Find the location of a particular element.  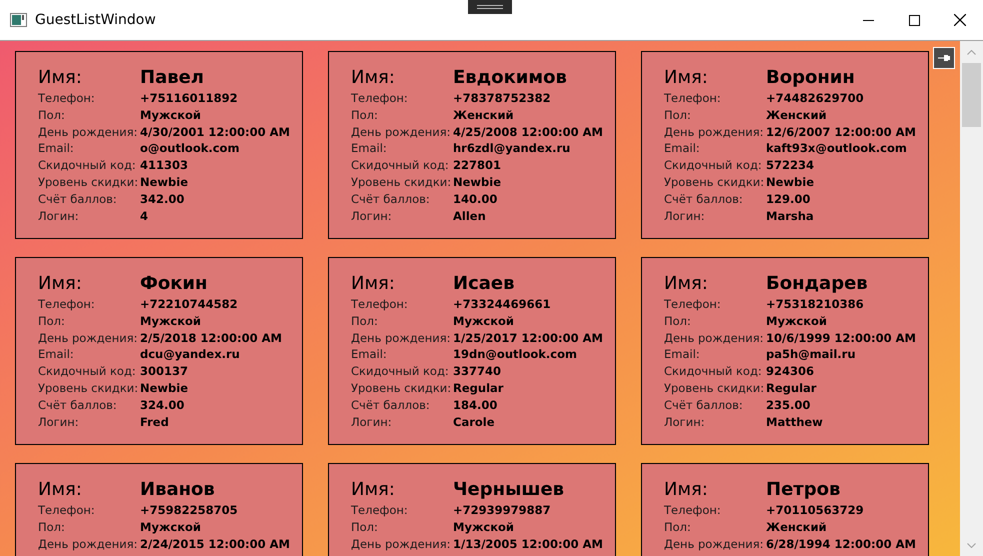

field-value: 129.00 is located at coordinates (789, 199).